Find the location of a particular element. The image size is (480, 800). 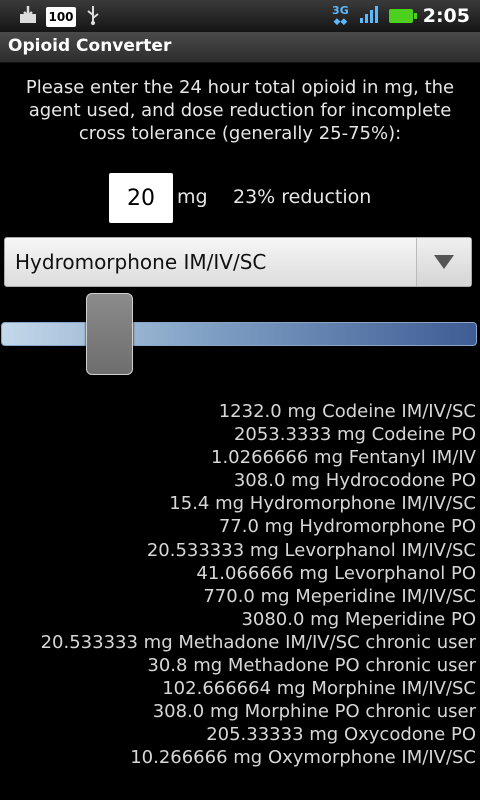

result-item: 10.266666 mg Oxymorphone IM/IV/SC is located at coordinates (303, 758).